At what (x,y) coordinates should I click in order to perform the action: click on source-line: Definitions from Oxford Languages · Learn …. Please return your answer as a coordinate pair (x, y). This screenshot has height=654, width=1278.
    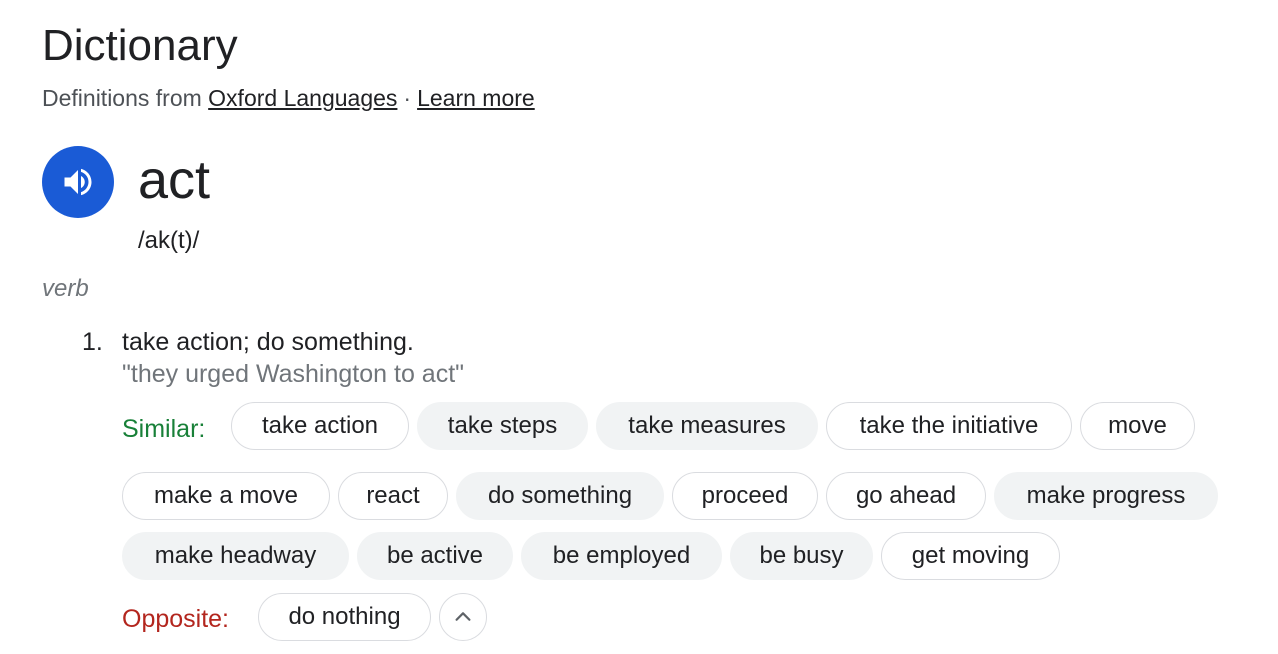
    Looking at the image, I should click on (288, 98).